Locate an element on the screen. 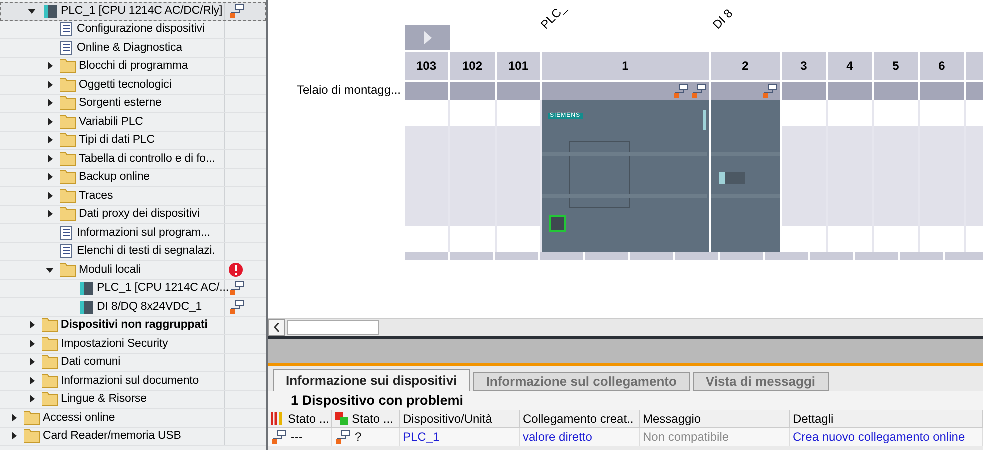  tree-item: Tipi di dati PLC is located at coordinates (133, 141).